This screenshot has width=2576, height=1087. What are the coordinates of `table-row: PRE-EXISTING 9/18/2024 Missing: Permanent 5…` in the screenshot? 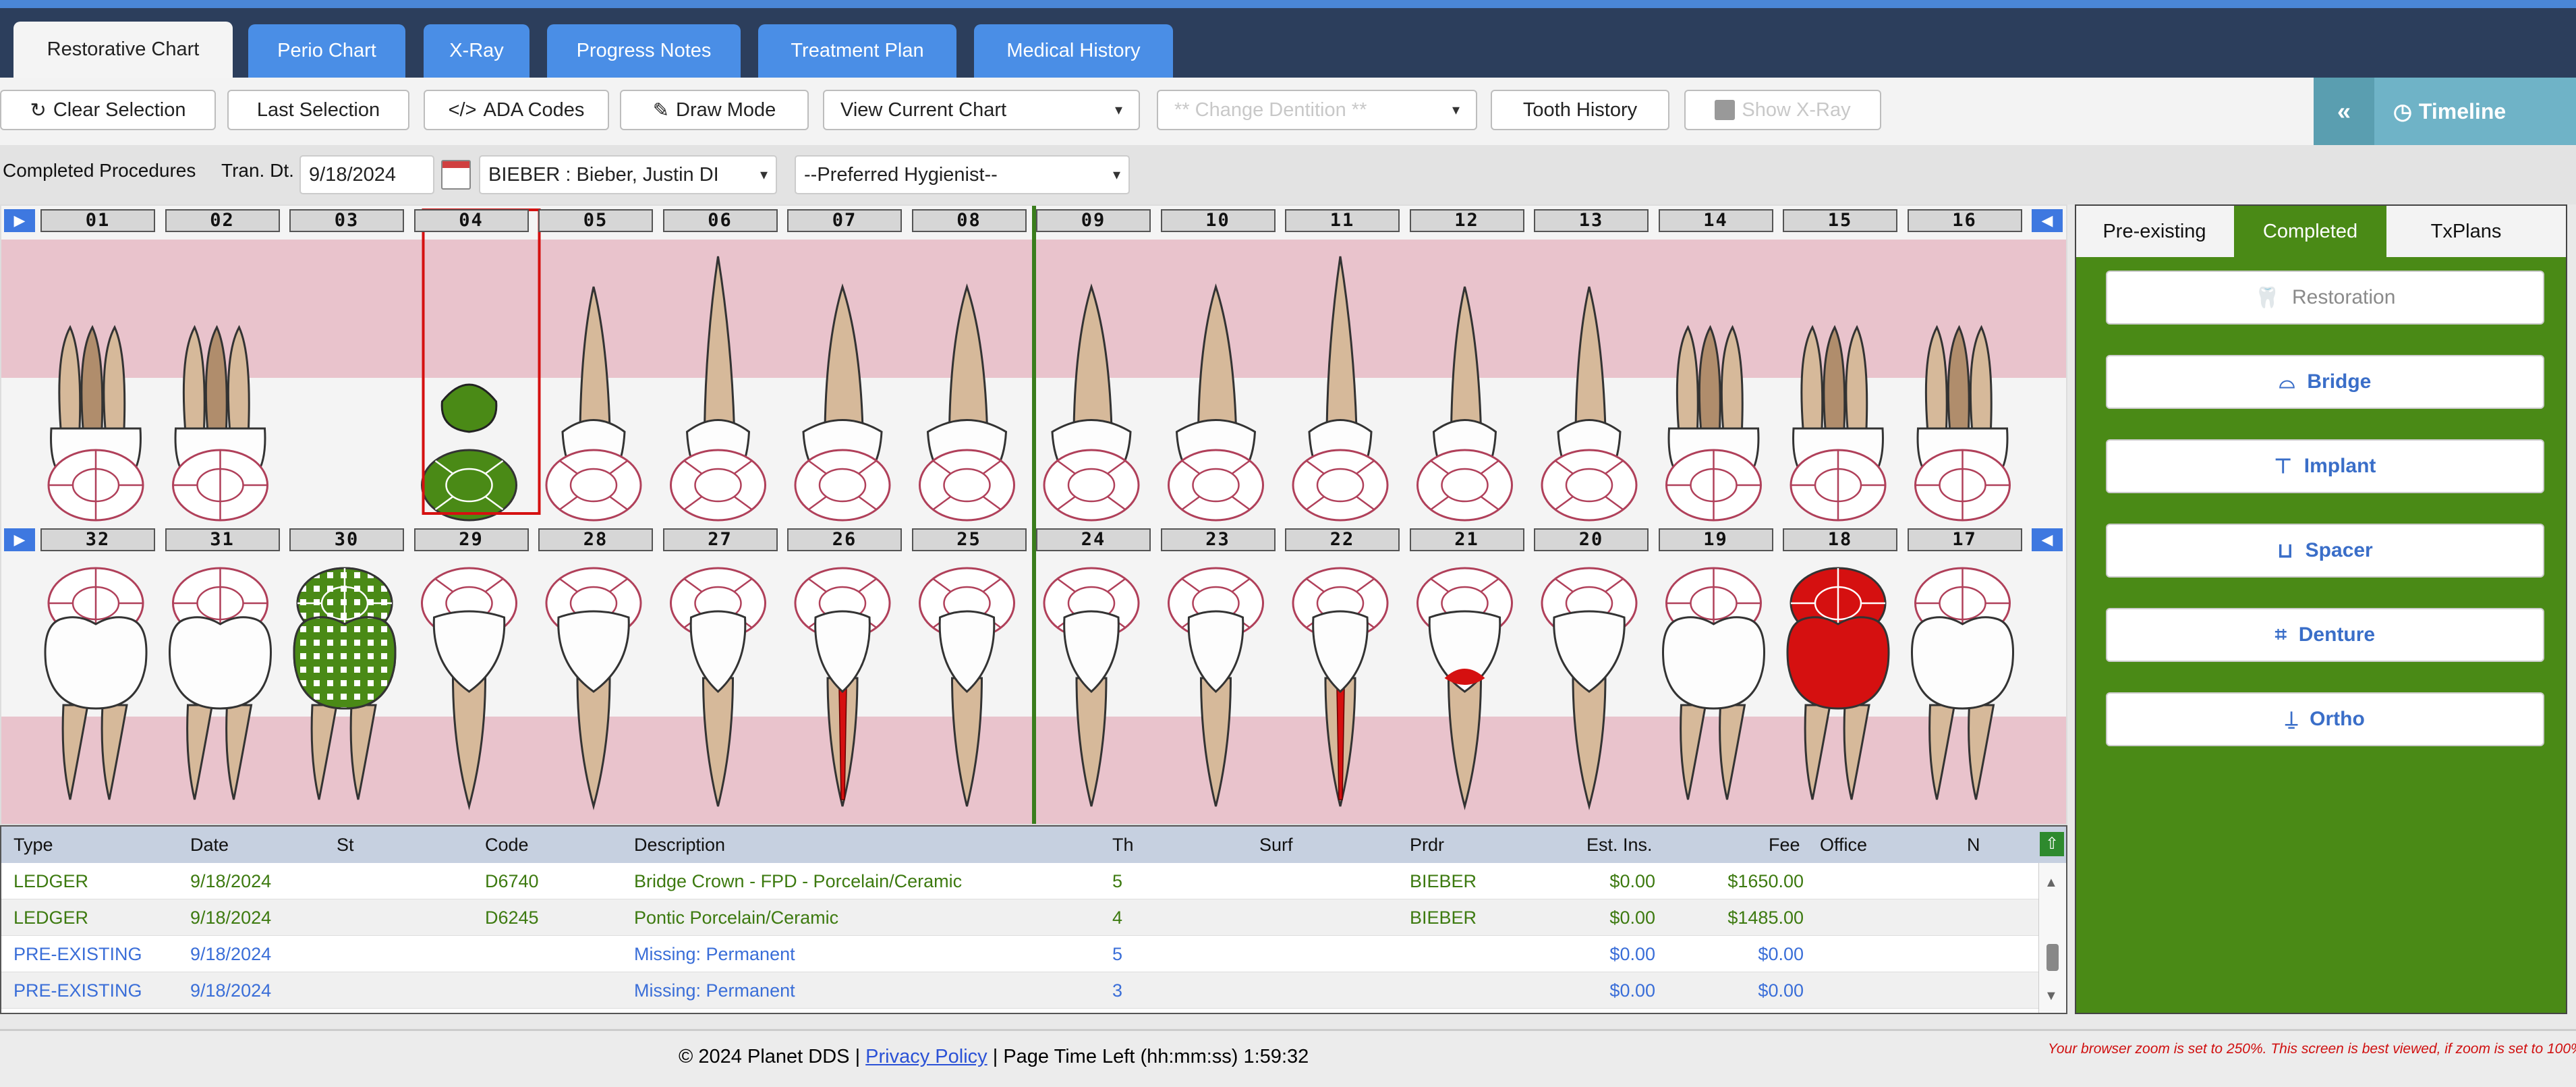 It's located at (1019, 954).